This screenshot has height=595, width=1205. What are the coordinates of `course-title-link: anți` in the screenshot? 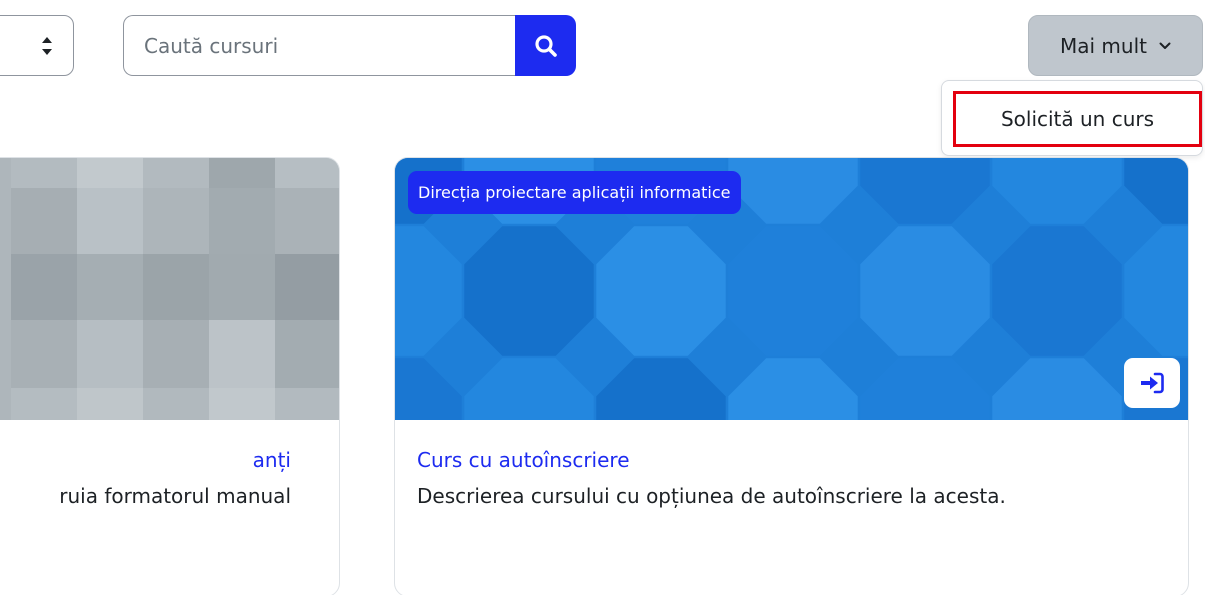 It's located at (272, 460).